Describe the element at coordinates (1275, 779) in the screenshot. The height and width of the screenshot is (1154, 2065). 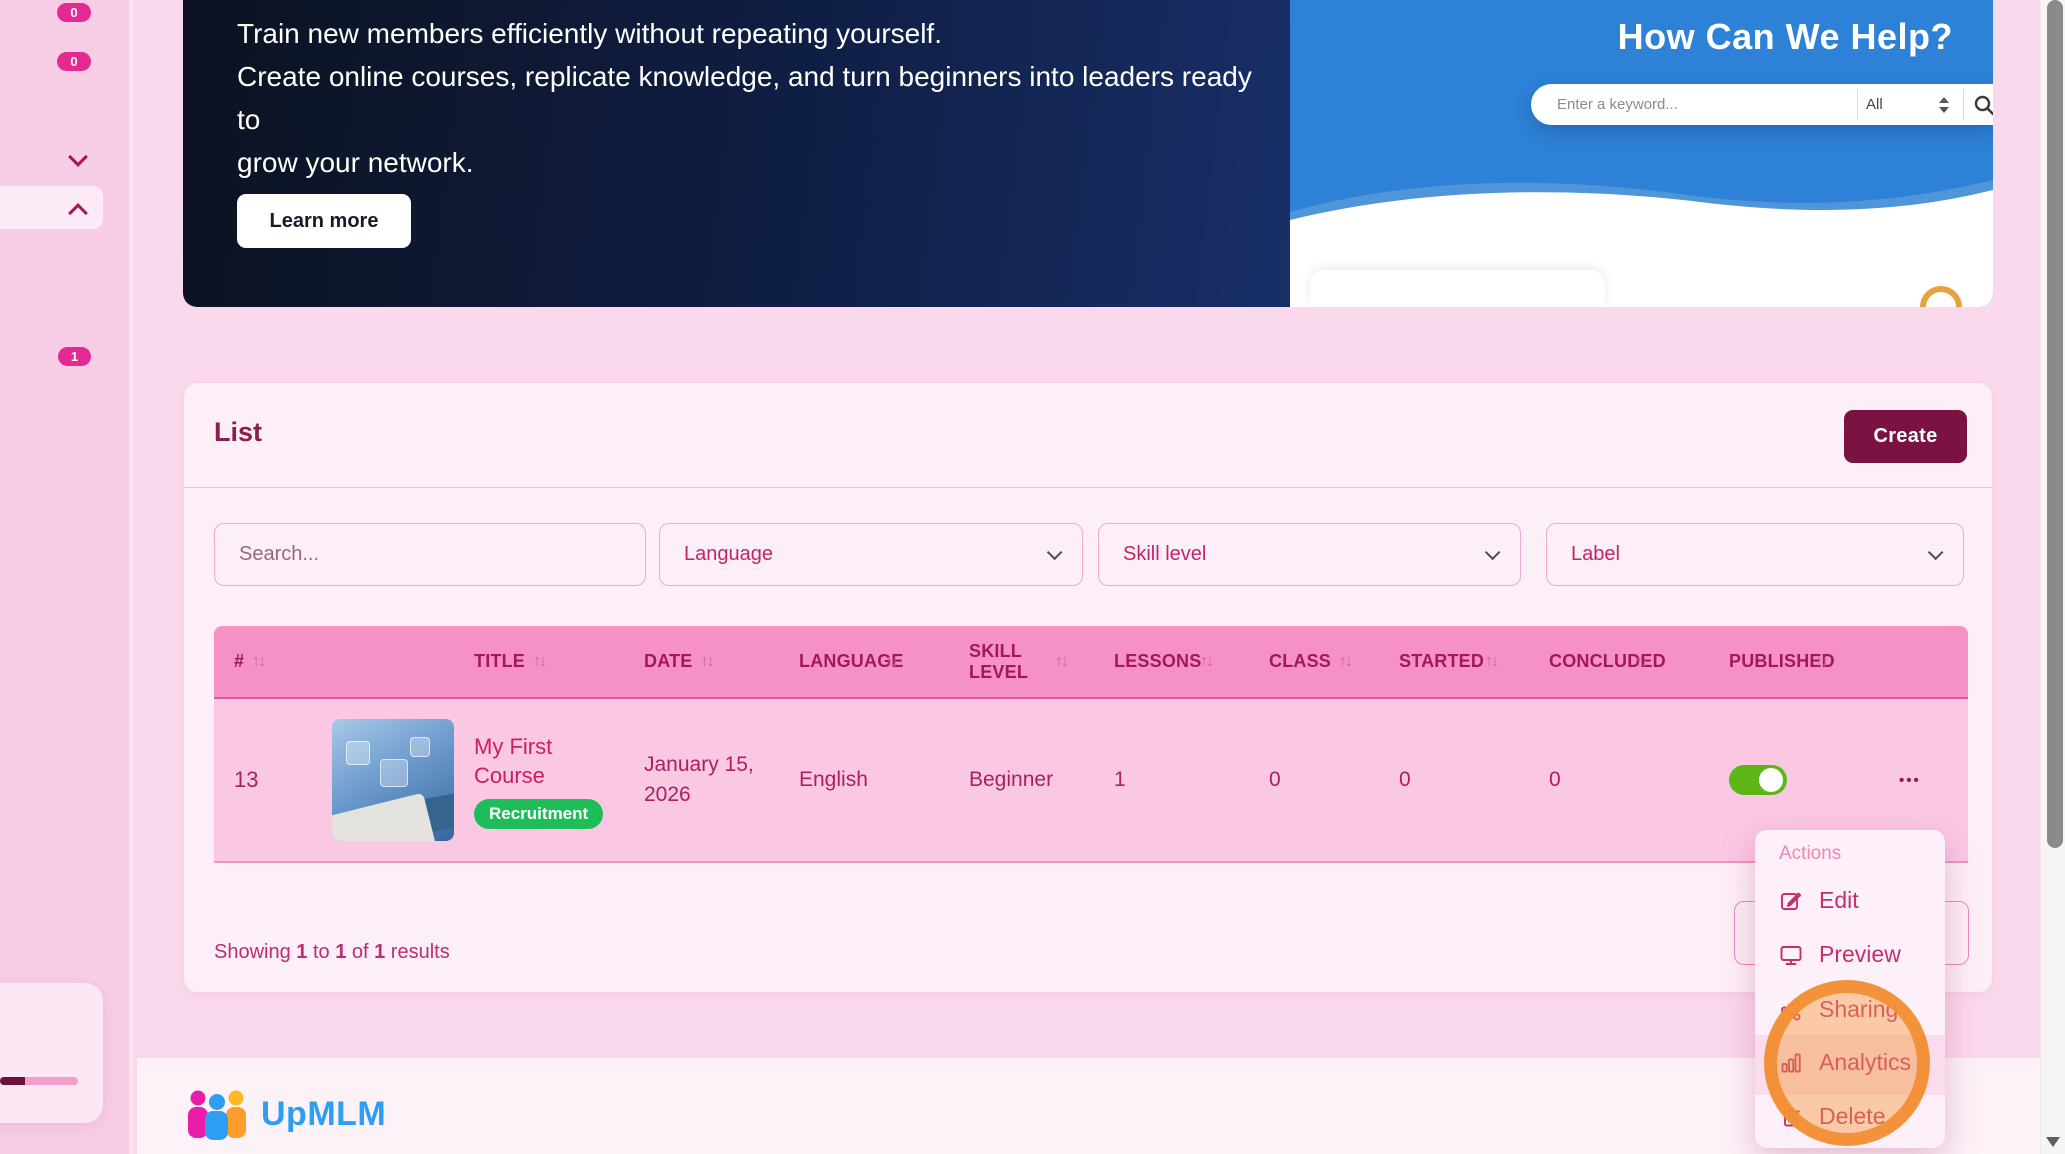
I see `cell-class: 0` at that location.